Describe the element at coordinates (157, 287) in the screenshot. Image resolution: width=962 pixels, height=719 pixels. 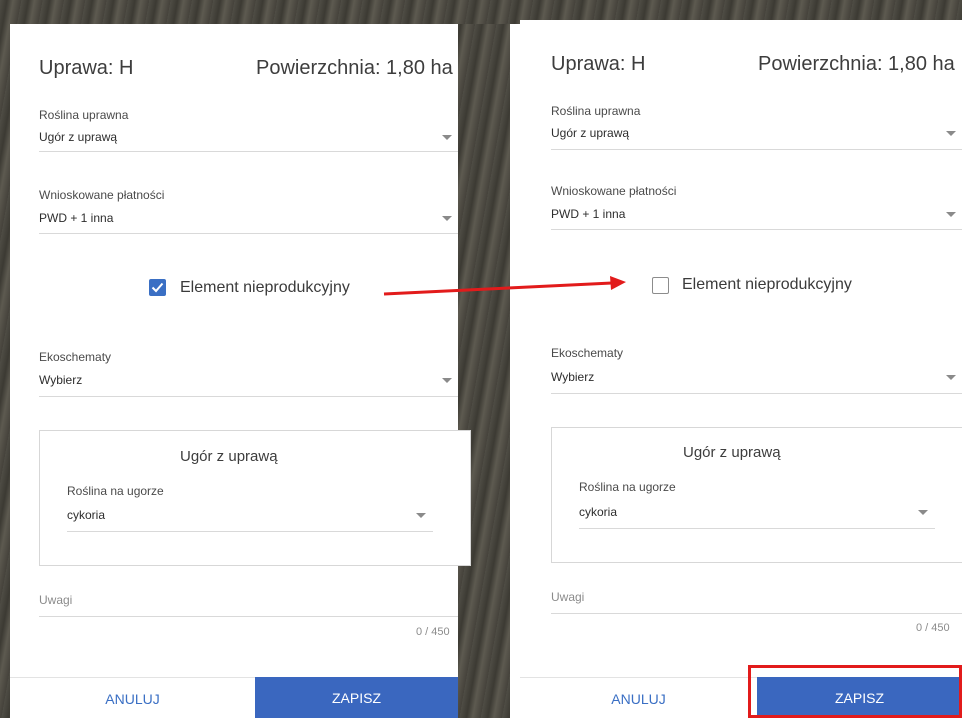
I see `checkbox-checked-icon` at that location.